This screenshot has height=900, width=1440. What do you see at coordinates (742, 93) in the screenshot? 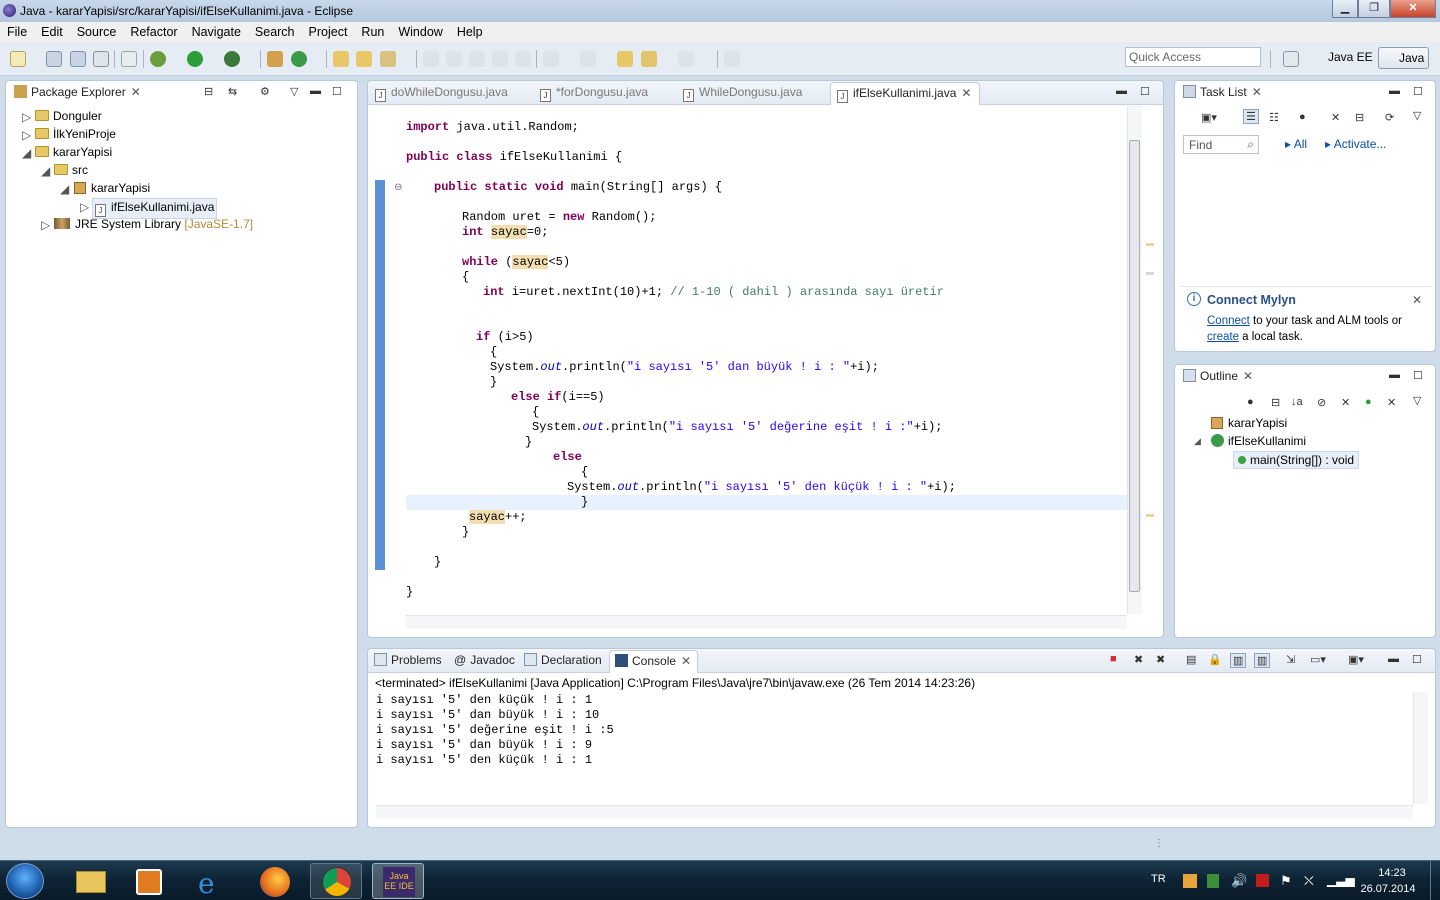
I see `tab-whiledongusu: J WhileDongusu.java` at bounding box center [742, 93].